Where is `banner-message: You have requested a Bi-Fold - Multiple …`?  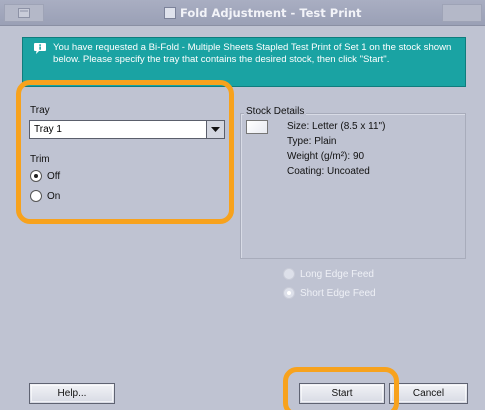
banner-message: You have requested a Bi-Fold - Multiple … is located at coordinates (252, 53).